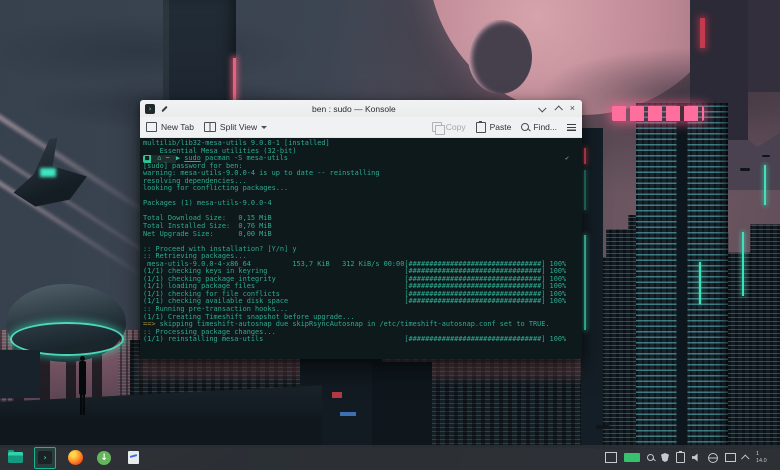 The height and width of the screenshot is (470, 780). I want to click on task-icons, so click(71, 457).